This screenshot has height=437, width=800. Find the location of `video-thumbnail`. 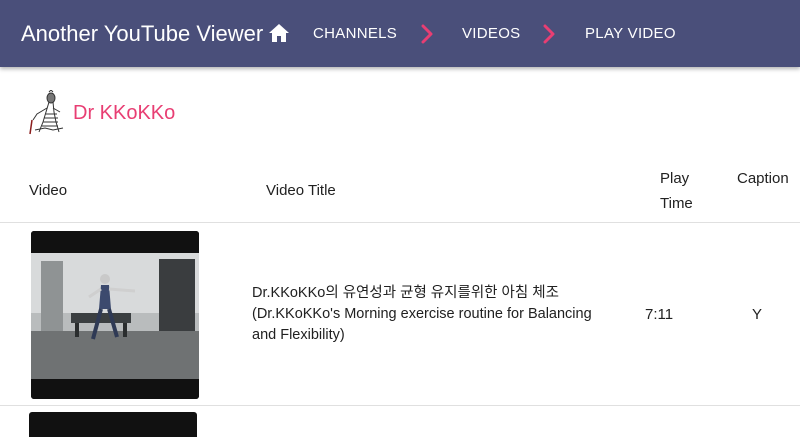

video-thumbnail is located at coordinates (115, 315).